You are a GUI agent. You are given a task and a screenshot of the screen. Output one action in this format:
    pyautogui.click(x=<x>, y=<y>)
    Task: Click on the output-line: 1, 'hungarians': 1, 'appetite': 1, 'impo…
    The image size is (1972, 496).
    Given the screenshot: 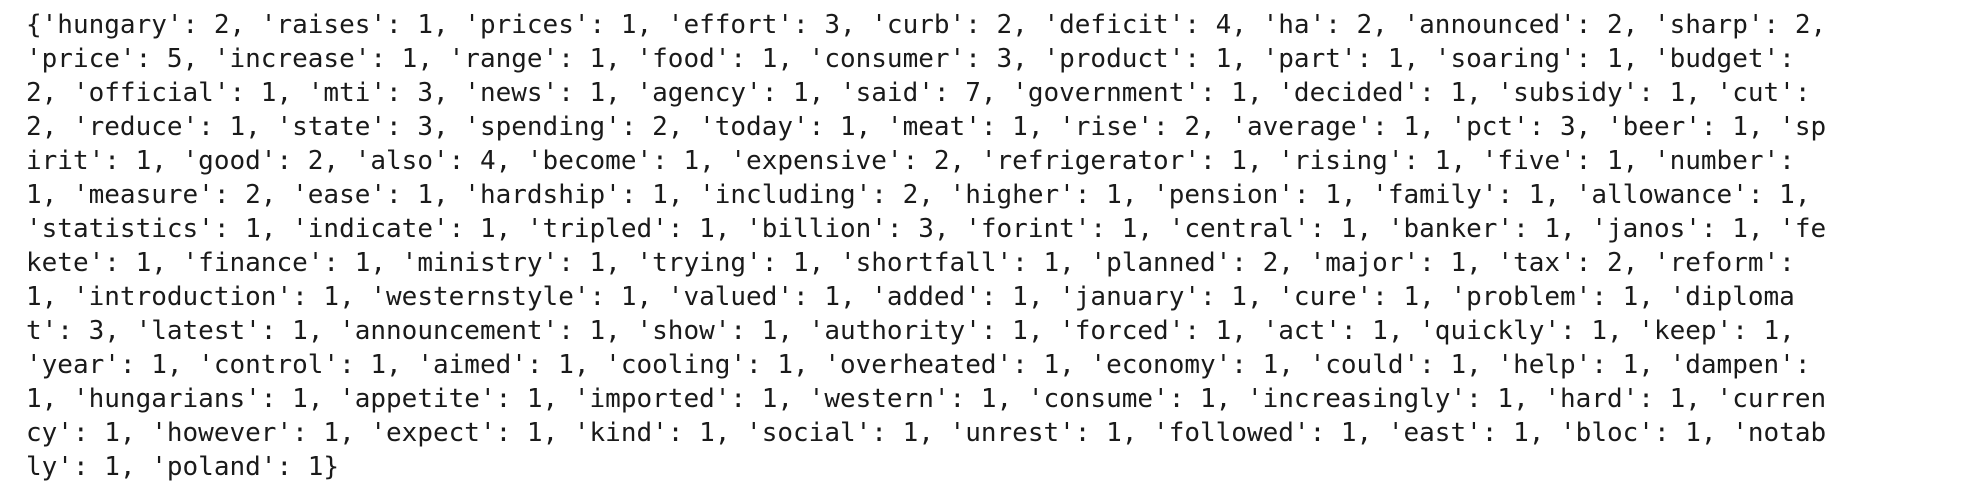 What is the action you would take?
    pyautogui.click(x=926, y=399)
    